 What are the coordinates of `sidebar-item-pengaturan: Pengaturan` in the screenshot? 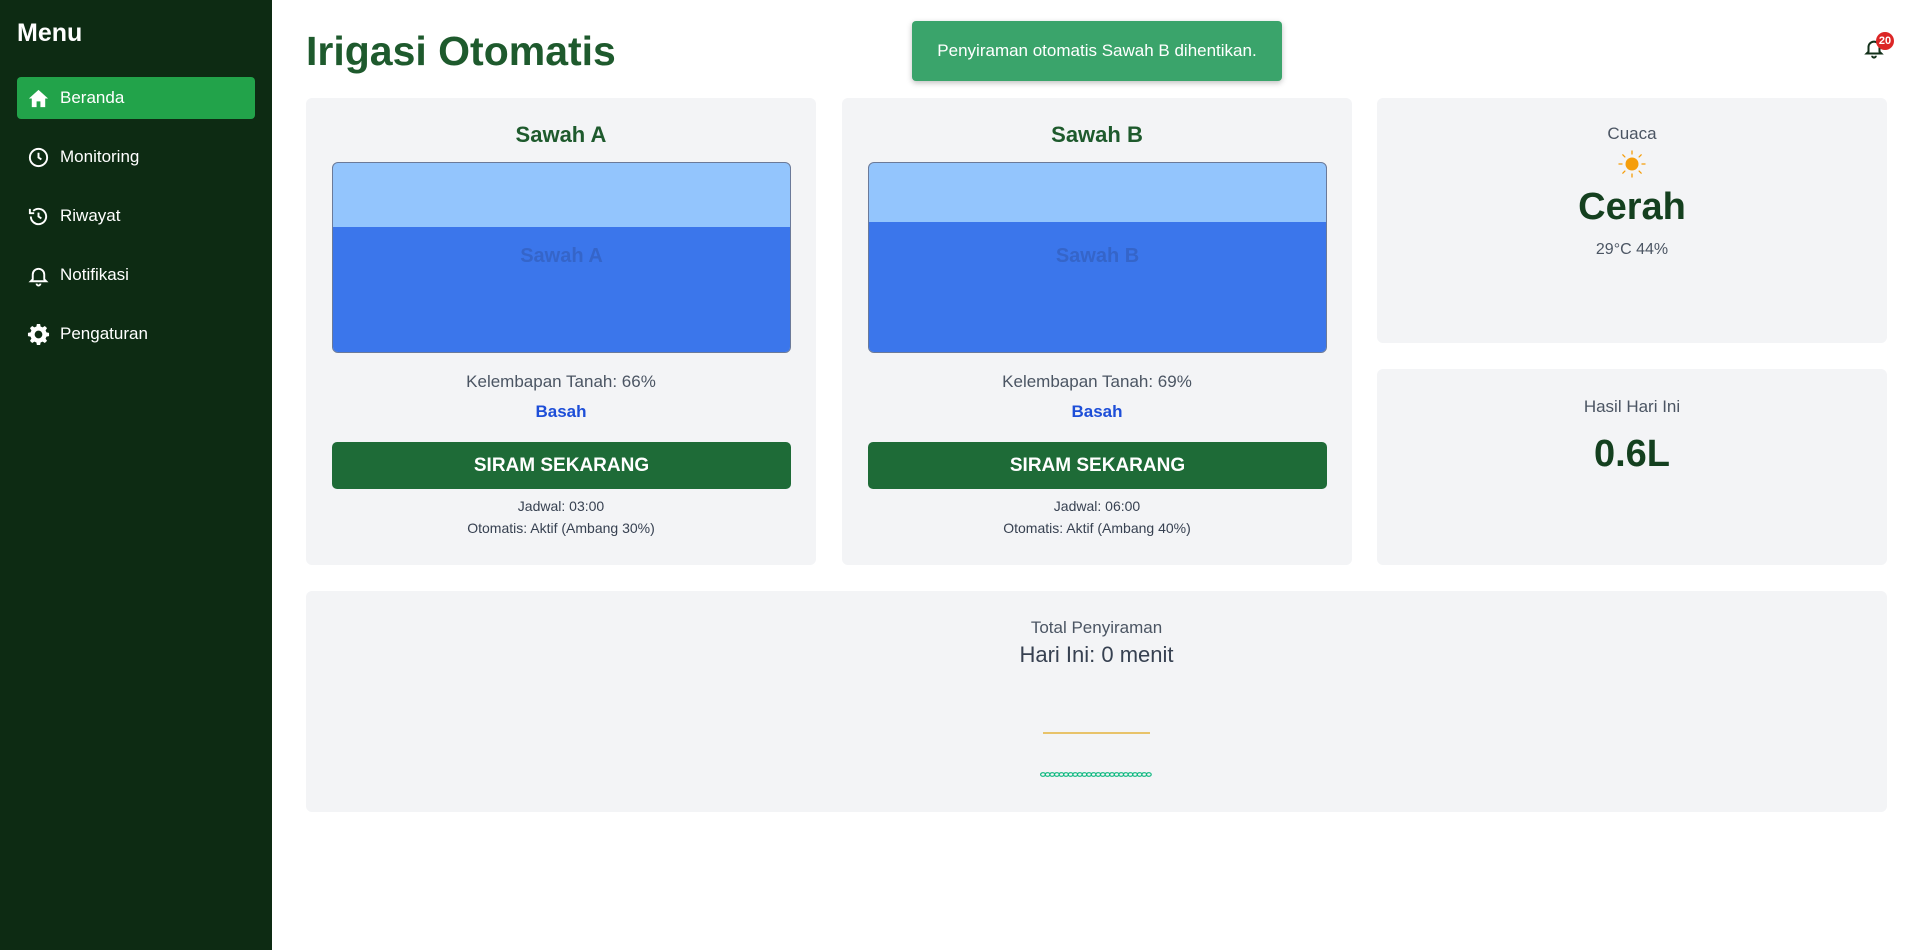 It's located at (136, 334).